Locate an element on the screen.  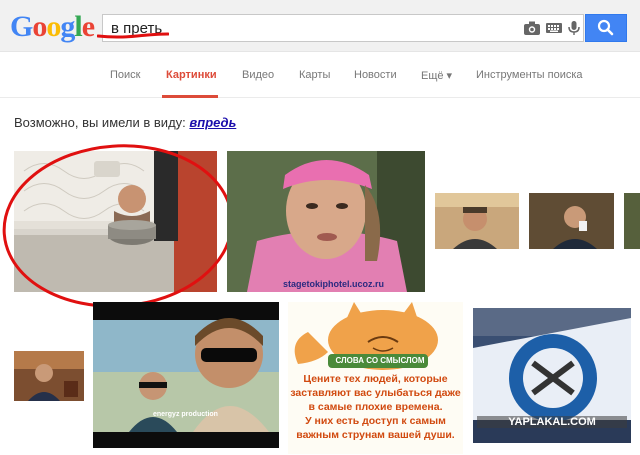
pink-hoodie-photo is located at coordinates (326, 221).